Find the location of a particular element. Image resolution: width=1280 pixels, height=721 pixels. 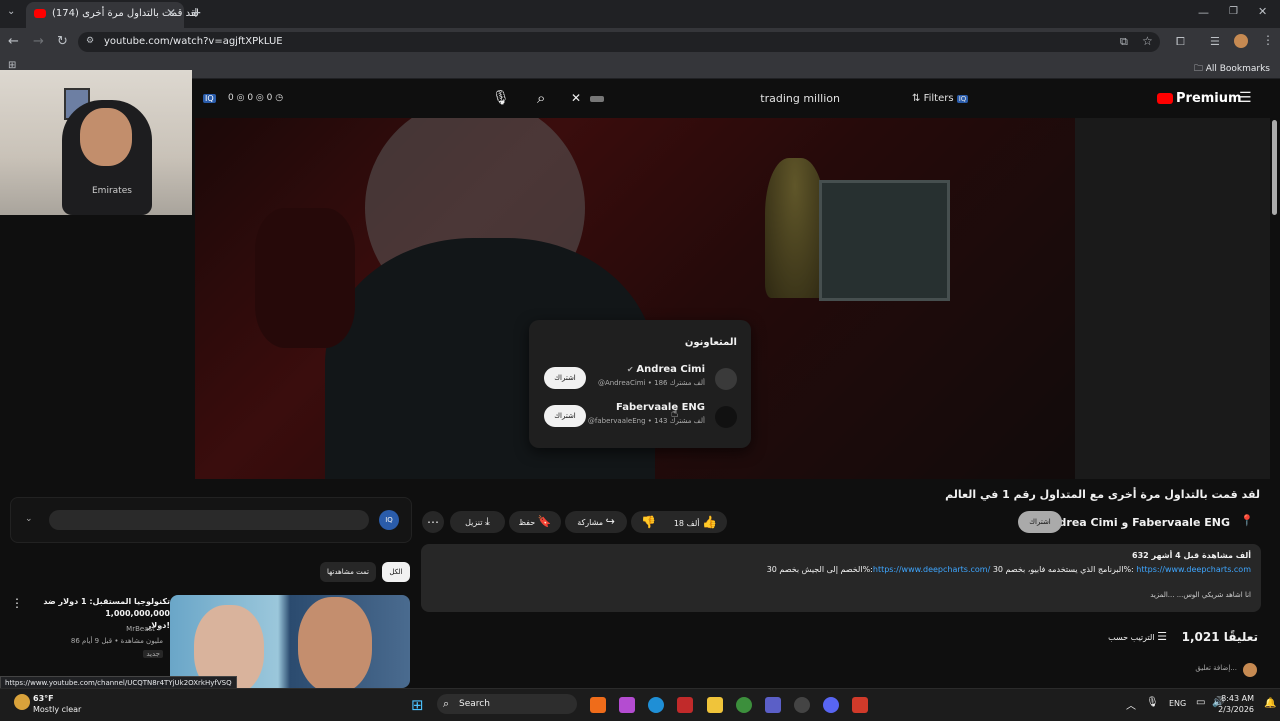

like-button: 18 ألف 👍 is located at coordinates (695, 523).